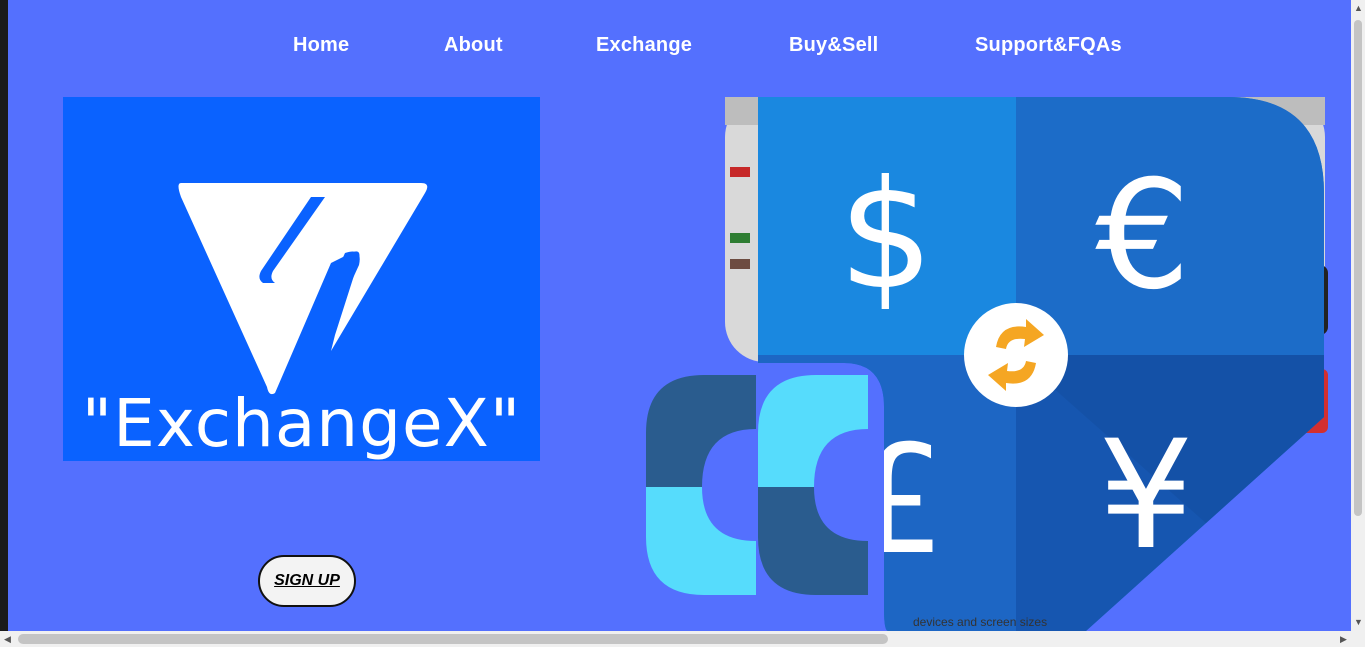  I want to click on scroll-left-arrow-icon: ◀, so click(7, 639).